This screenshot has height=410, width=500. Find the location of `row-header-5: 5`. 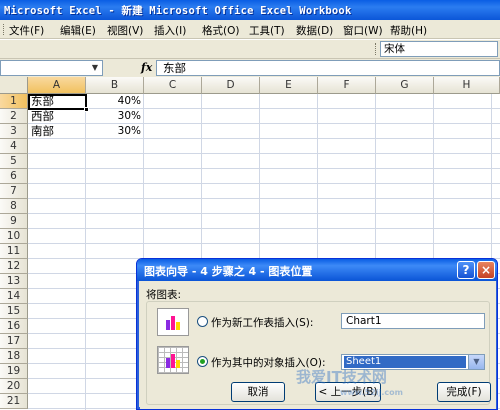

row-header-5: 5 is located at coordinates (14, 161).